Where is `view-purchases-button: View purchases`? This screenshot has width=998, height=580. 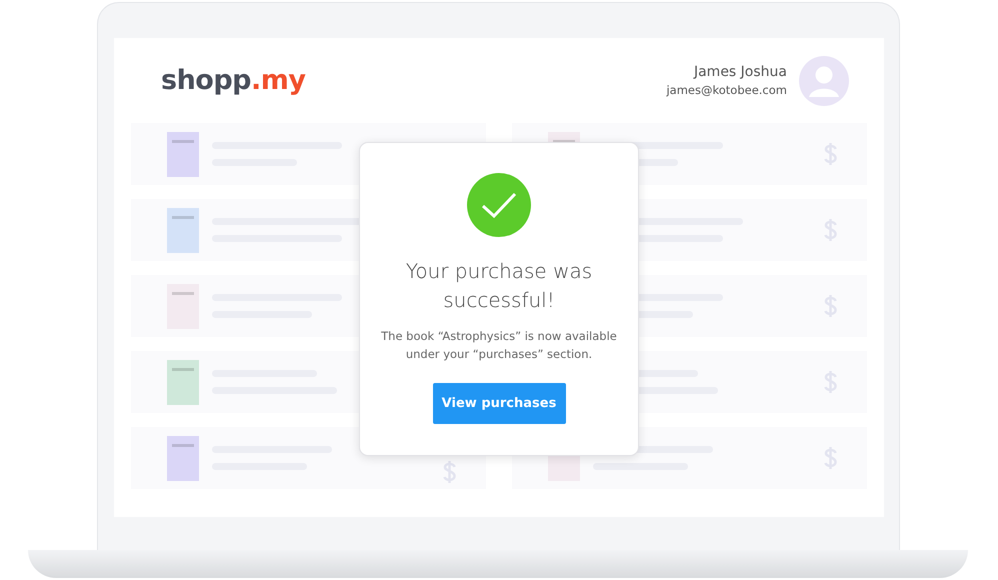
view-purchases-button: View purchases is located at coordinates (499, 403).